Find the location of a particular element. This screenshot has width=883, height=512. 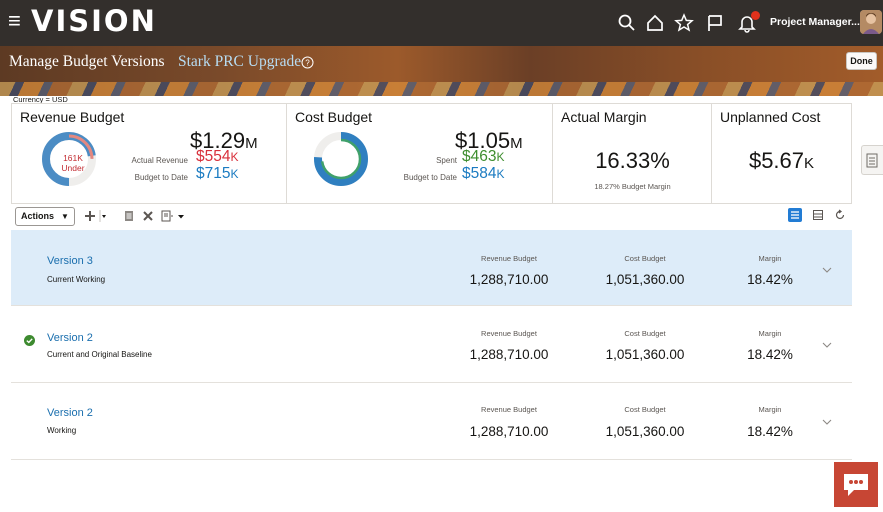

actual-revenue-value: $554K is located at coordinates (217, 156).